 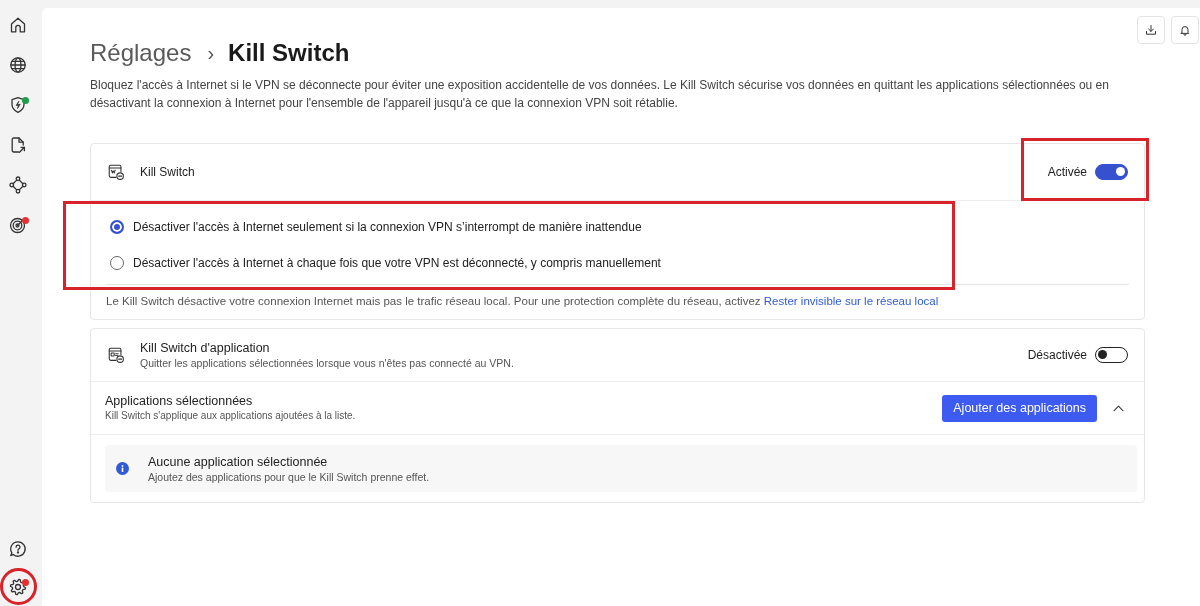 I want to click on option-label: Désactiver l'accès à Internet à chaque fois que votre VPN est déconnecté, y compris manuellement, so click(x=397, y=263).